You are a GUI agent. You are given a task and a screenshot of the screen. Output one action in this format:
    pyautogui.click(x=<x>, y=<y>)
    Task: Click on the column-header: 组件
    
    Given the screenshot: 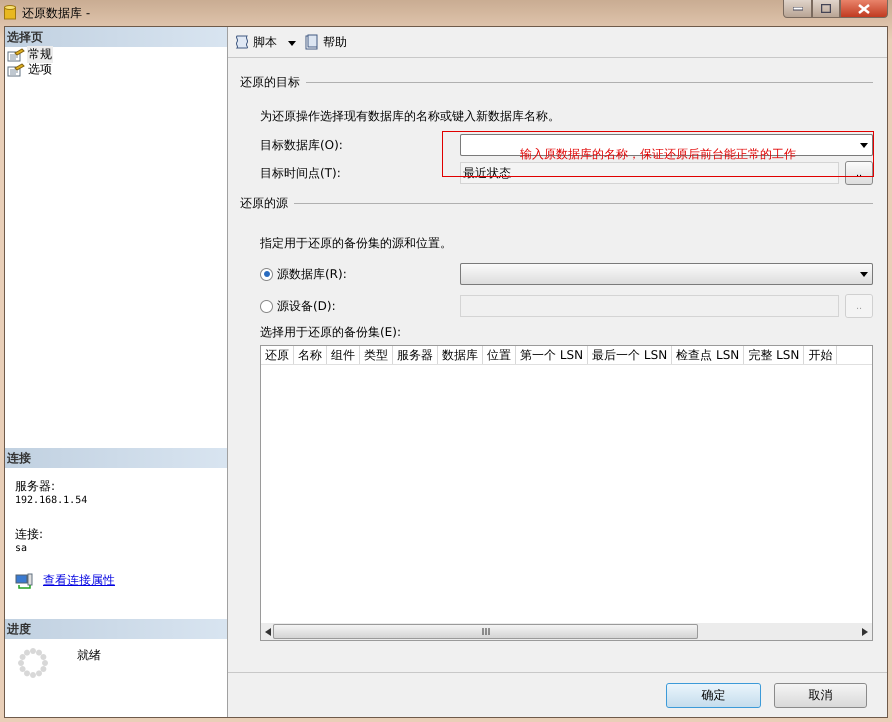 What is the action you would take?
    pyautogui.click(x=343, y=355)
    